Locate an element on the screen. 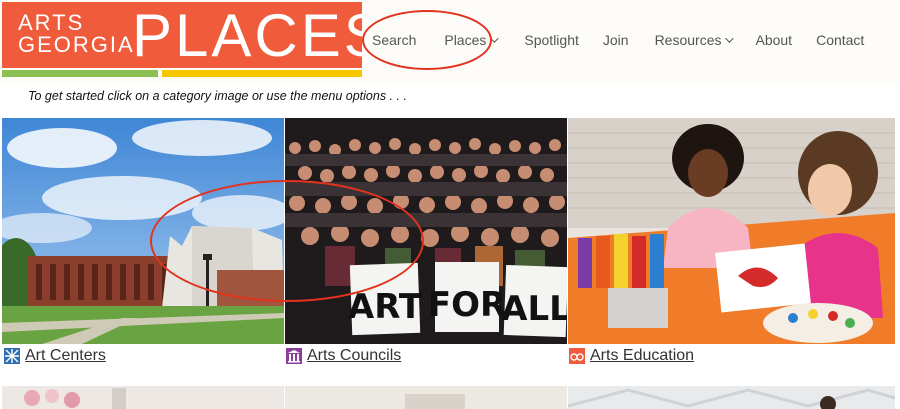 This screenshot has width=900, height=409. category-arts-education-label: Arts Education is located at coordinates (642, 355).